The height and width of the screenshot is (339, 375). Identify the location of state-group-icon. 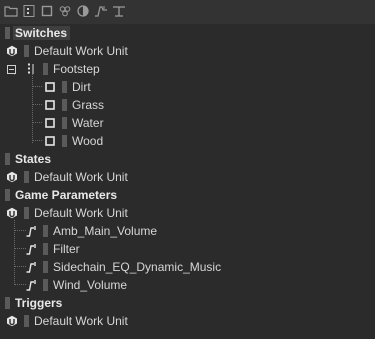
(65, 11).